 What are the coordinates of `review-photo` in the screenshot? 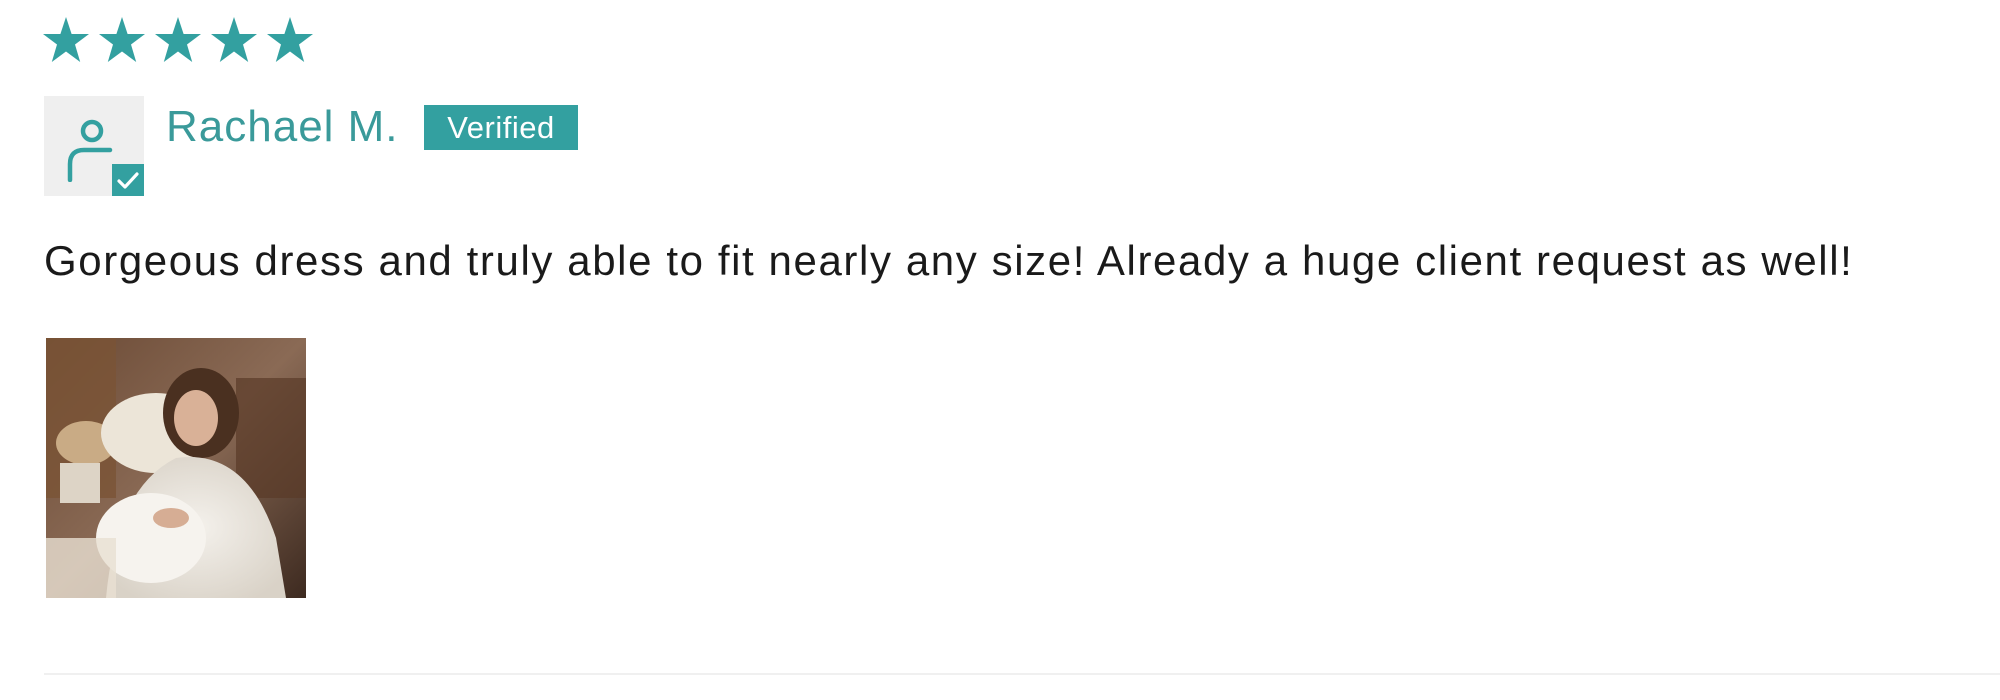 It's located at (176, 468).